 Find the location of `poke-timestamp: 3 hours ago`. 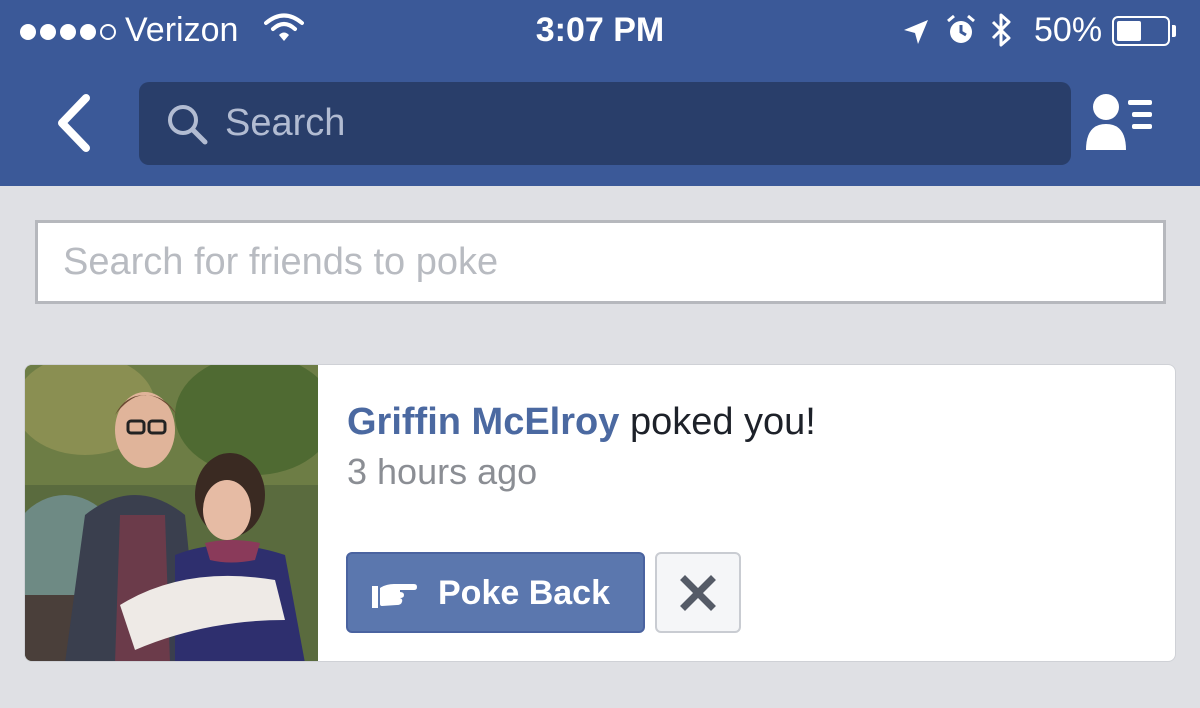

poke-timestamp: 3 hours ago is located at coordinates (442, 471).